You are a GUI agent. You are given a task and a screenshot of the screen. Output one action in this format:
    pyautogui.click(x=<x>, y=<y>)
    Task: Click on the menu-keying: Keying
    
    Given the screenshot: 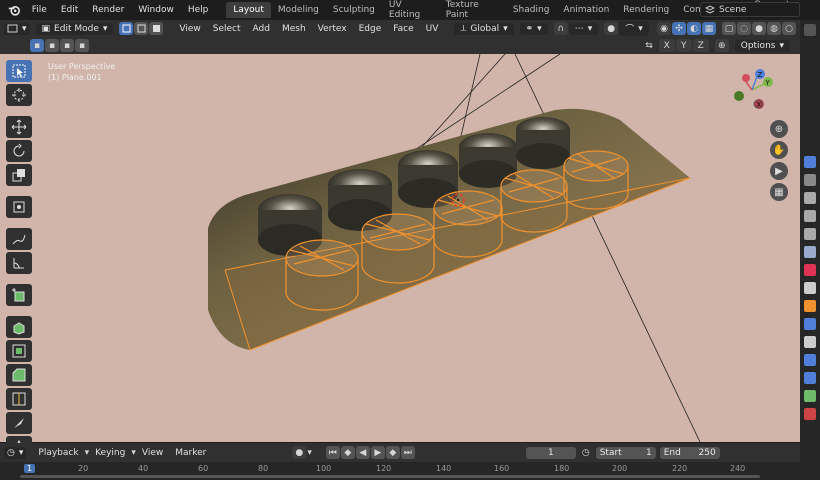 What is the action you would take?
    pyautogui.click(x=110, y=453)
    